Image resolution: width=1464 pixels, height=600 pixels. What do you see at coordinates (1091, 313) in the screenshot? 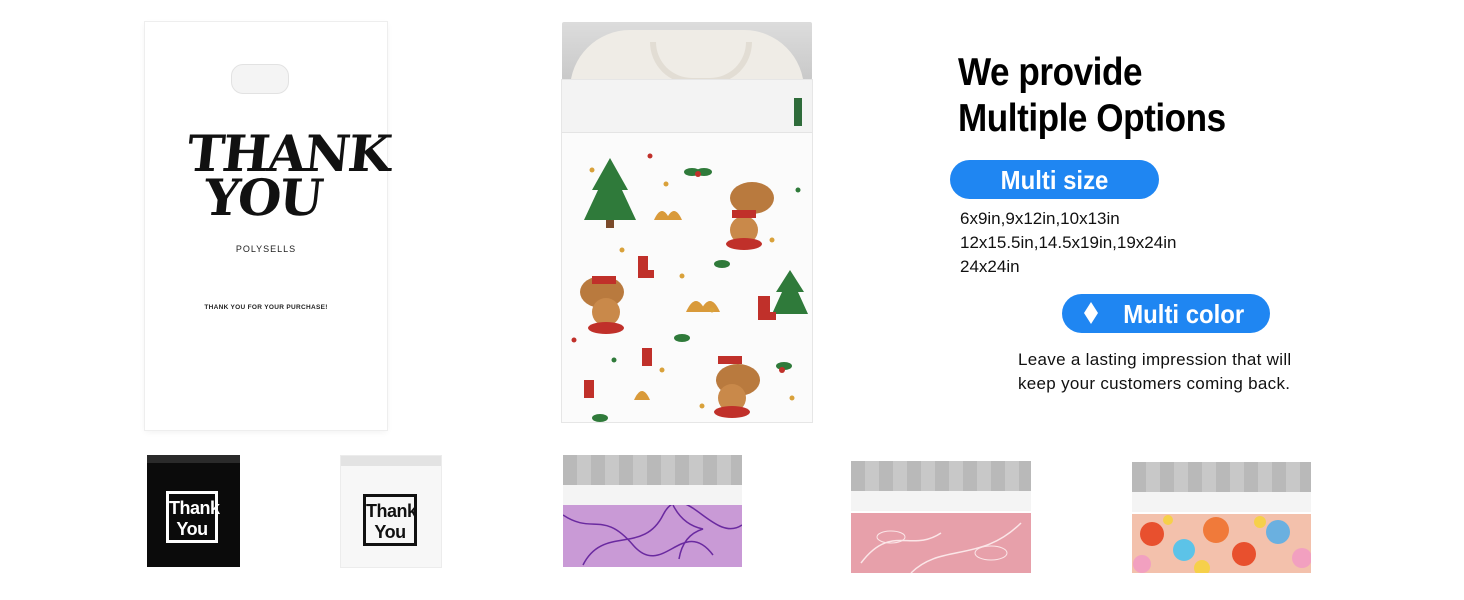
I see `diamond-icon` at bounding box center [1091, 313].